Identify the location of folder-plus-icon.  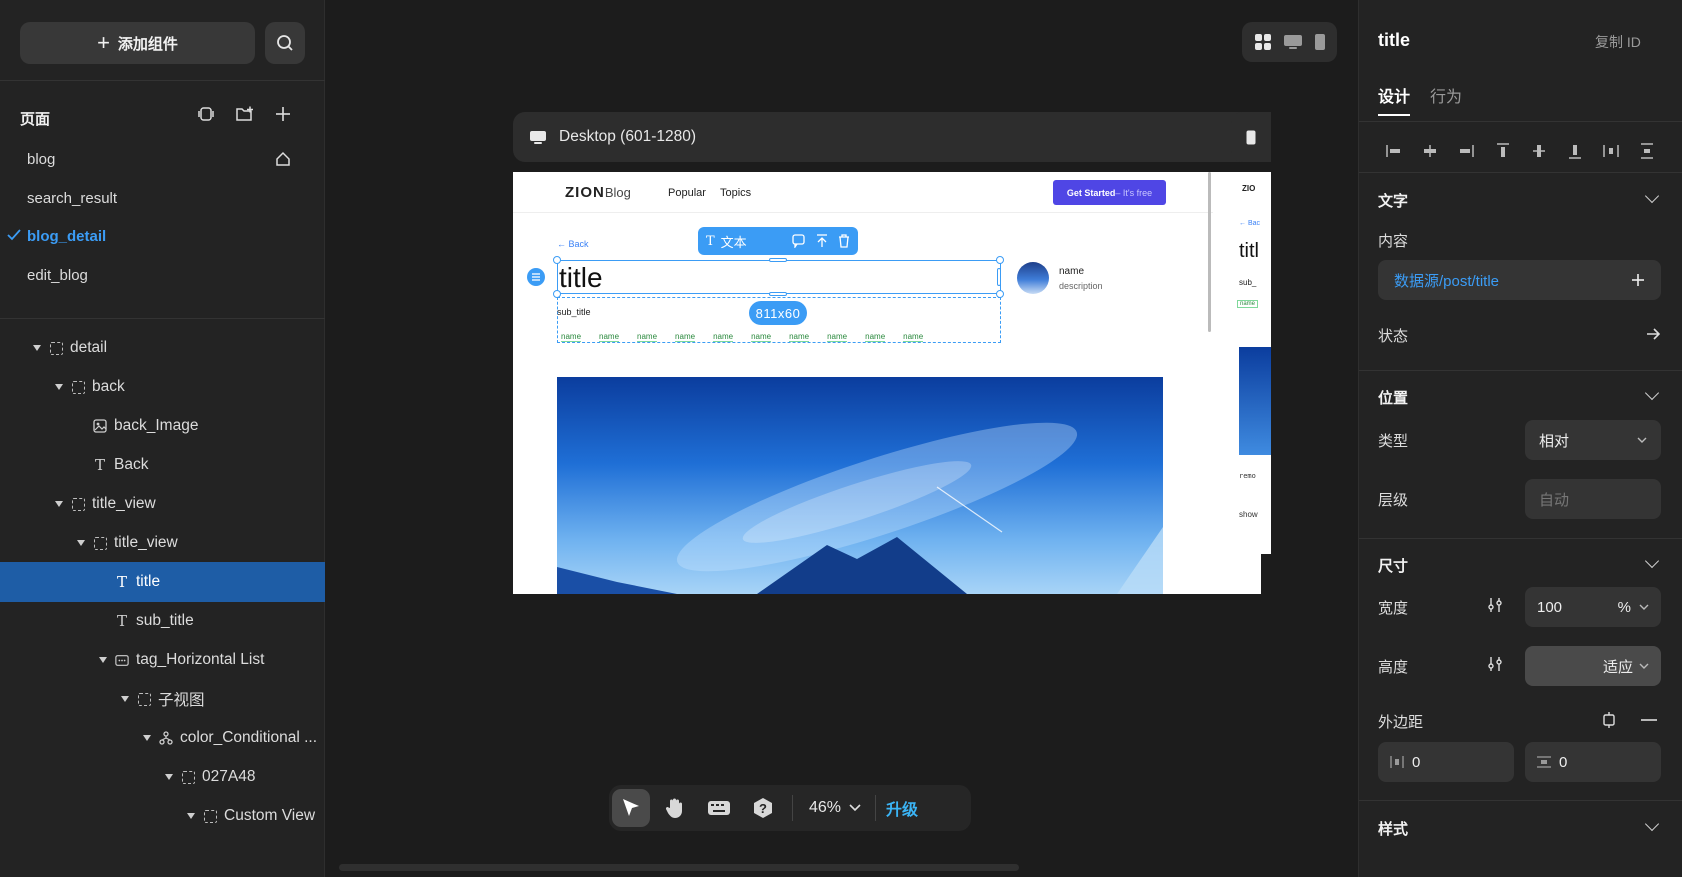
(245, 114).